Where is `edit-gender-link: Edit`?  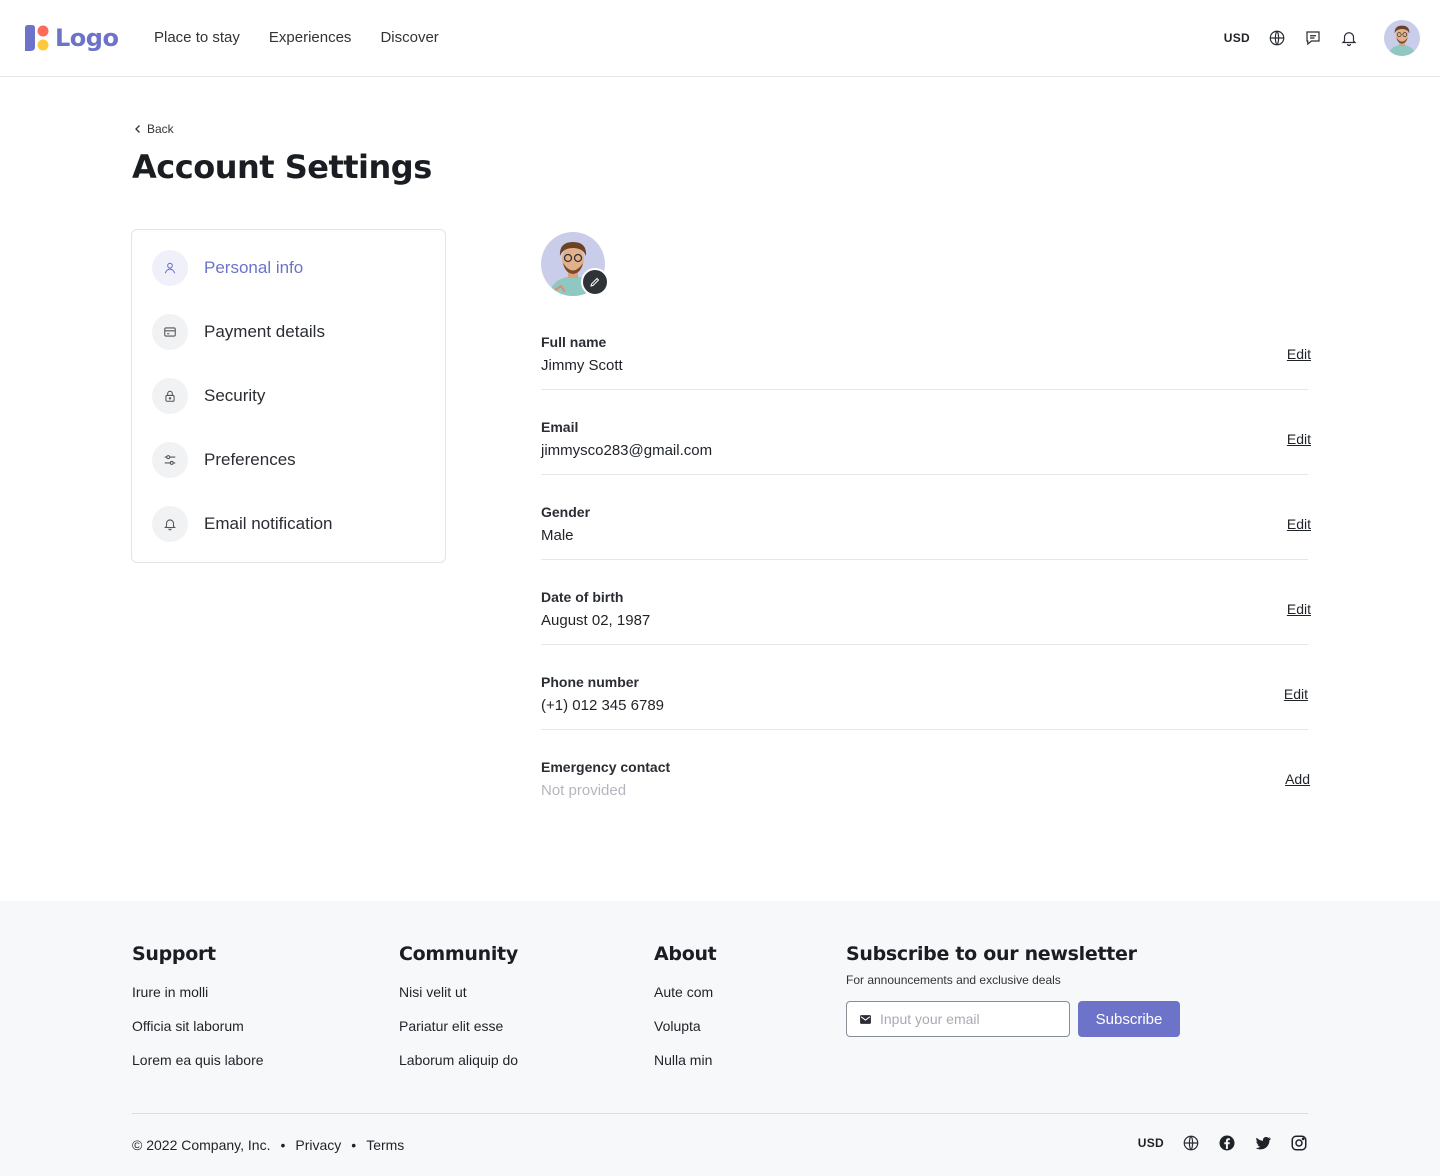 edit-gender-link: Edit is located at coordinates (1299, 524).